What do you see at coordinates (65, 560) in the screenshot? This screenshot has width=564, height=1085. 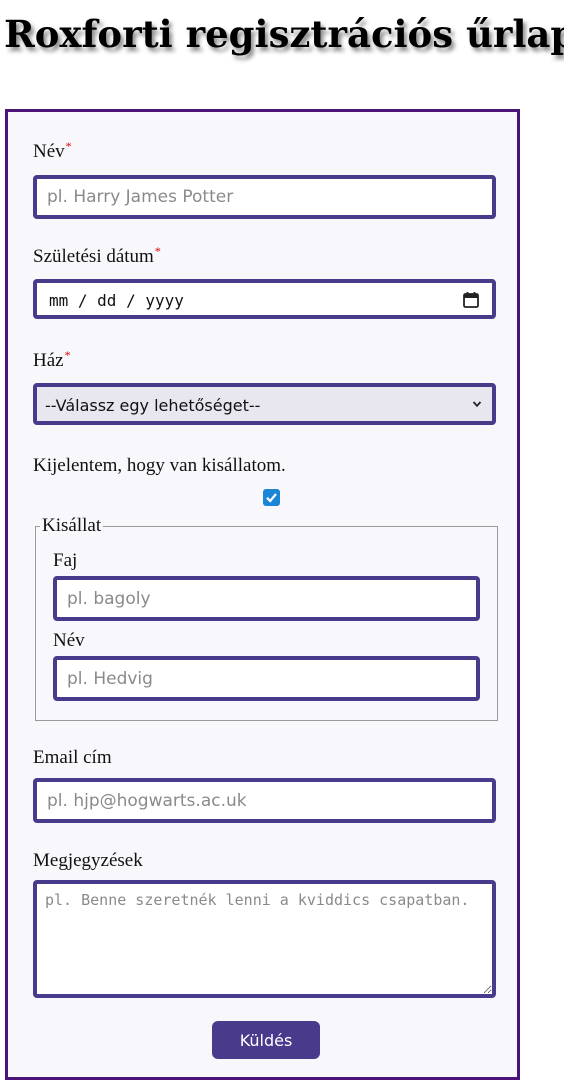 I see `pet-species-label: Faj` at bounding box center [65, 560].